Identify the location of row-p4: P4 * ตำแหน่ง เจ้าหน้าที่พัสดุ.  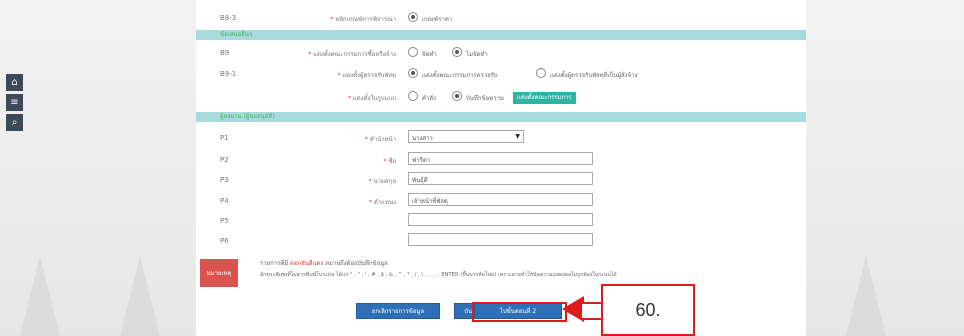
(501, 202).